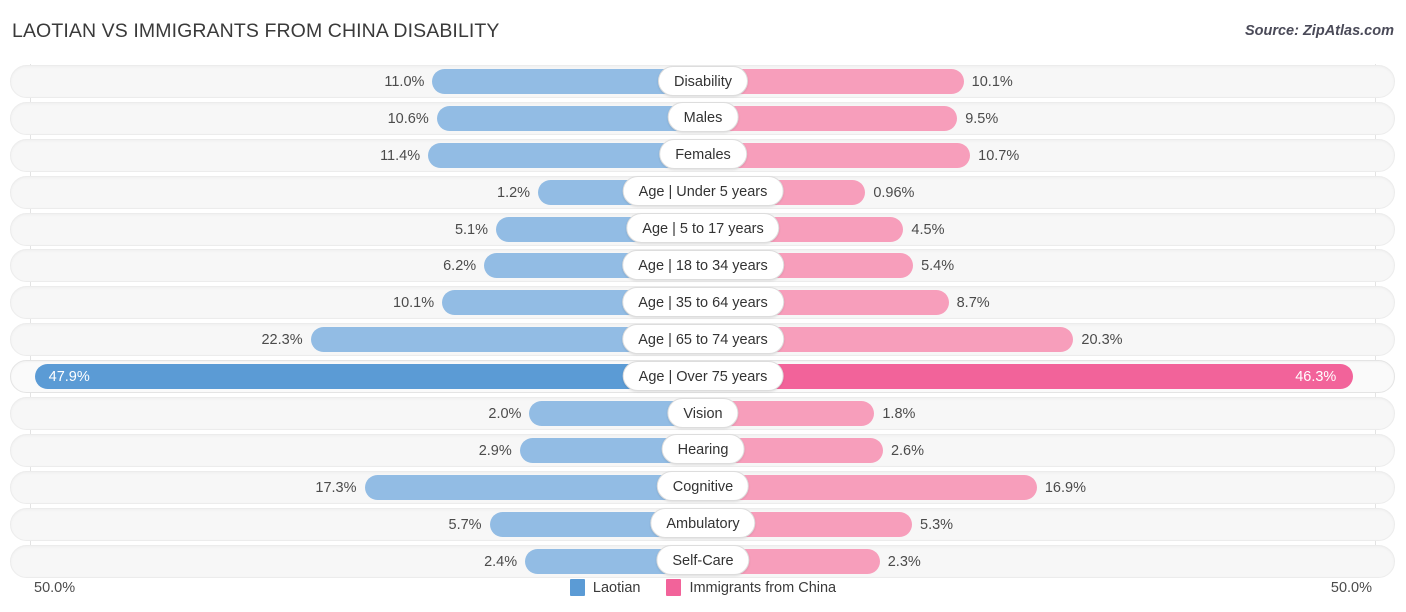  Describe the element at coordinates (992, 82) in the screenshot. I see `value-label-immigrants-from-china: 10.1%` at that location.